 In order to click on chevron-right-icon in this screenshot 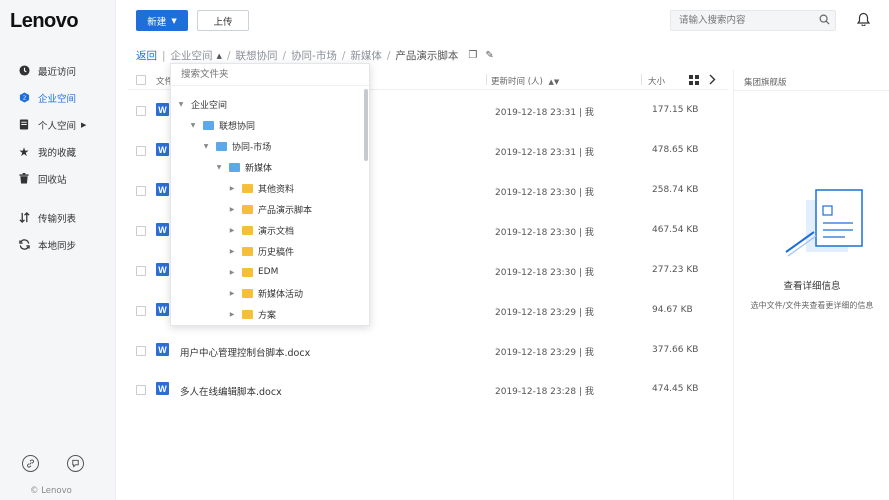, I will do `click(712, 81)`.